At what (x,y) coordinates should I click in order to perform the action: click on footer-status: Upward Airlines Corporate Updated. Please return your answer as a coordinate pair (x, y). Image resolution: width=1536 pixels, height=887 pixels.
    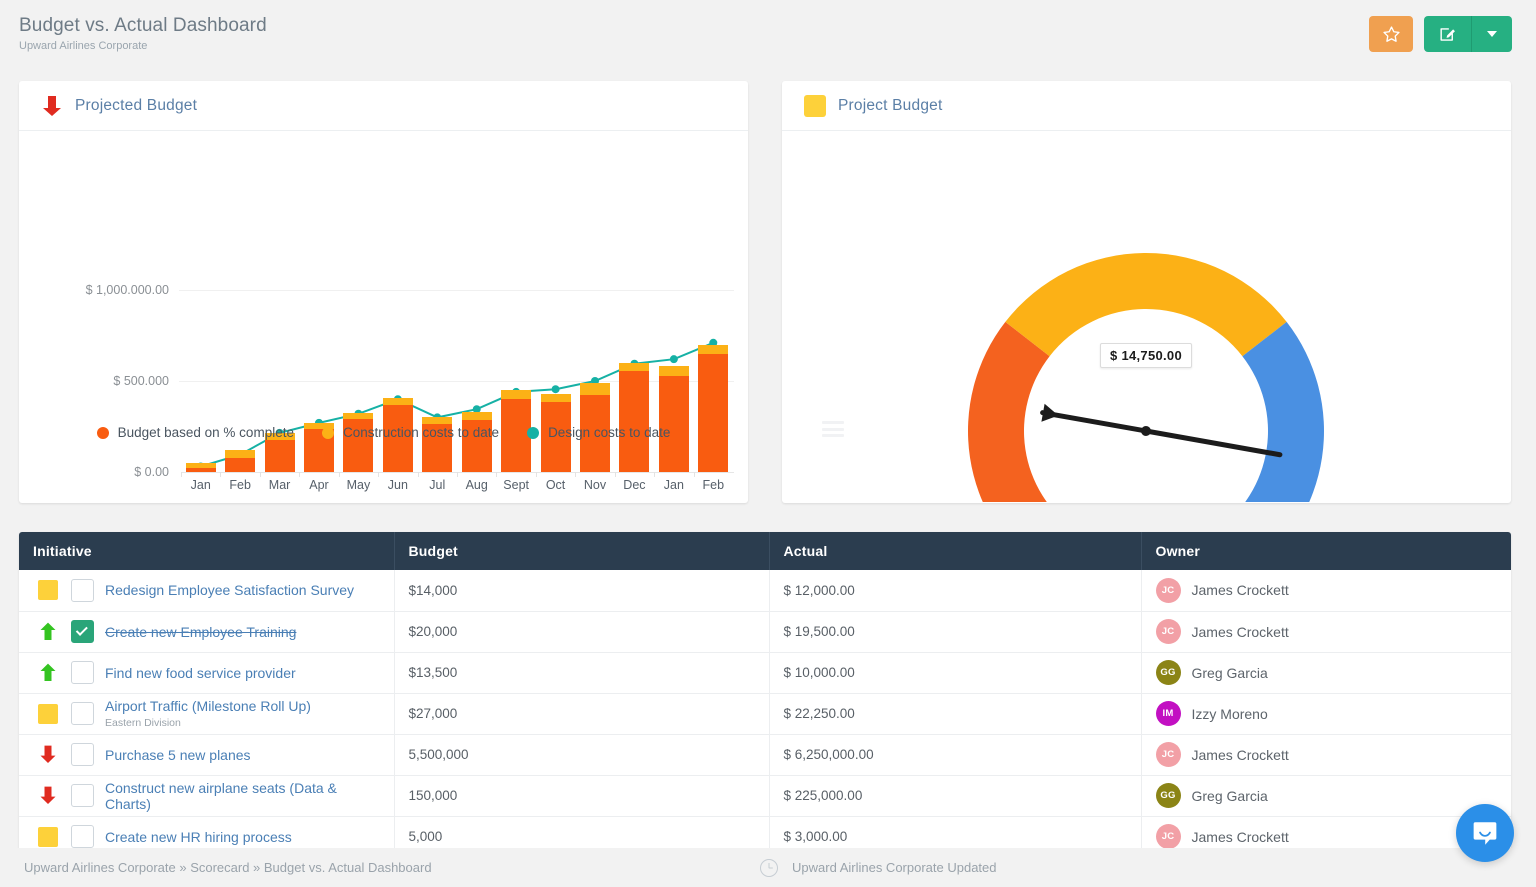
    Looking at the image, I should click on (878, 867).